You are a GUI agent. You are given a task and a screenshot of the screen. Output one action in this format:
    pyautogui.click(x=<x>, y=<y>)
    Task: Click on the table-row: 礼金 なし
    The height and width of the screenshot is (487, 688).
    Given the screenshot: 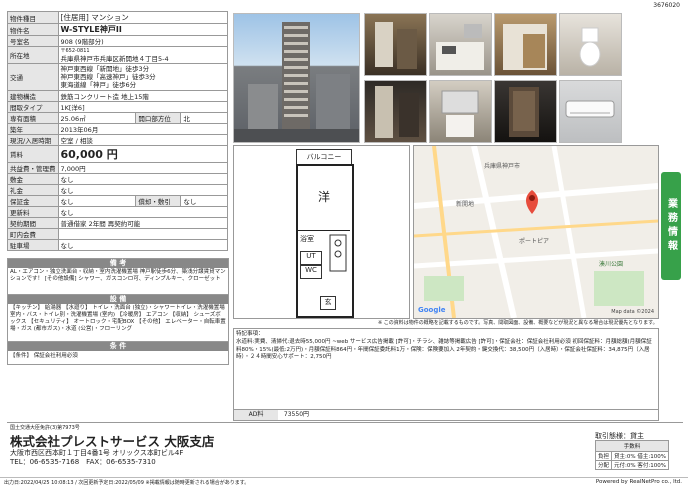 What is the action you would take?
    pyautogui.click(x=117, y=190)
    